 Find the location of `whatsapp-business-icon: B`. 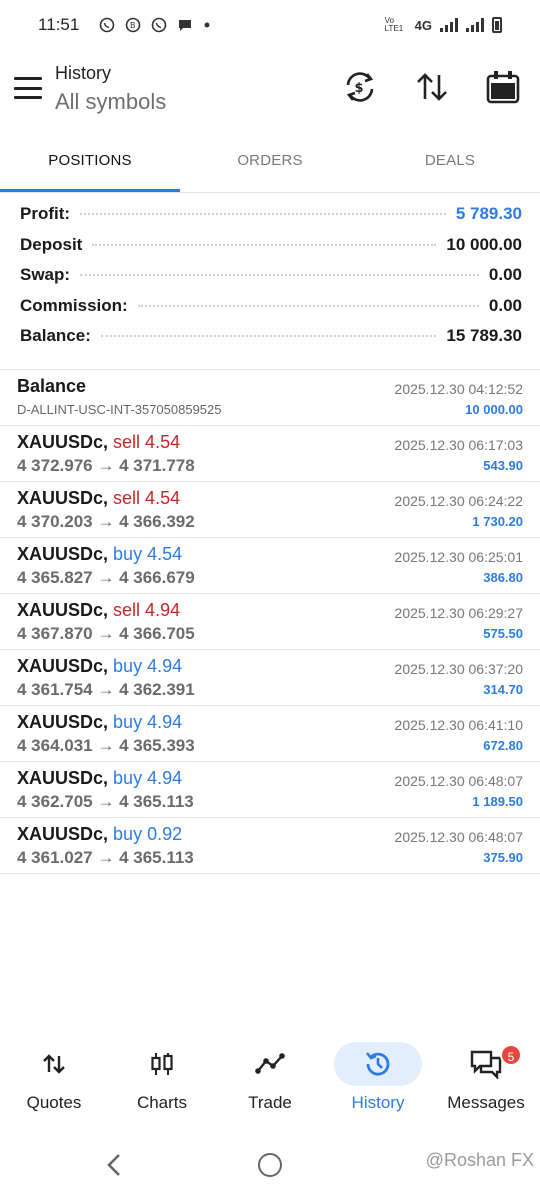

whatsapp-business-icon: B is located at coordinates (133, 25).